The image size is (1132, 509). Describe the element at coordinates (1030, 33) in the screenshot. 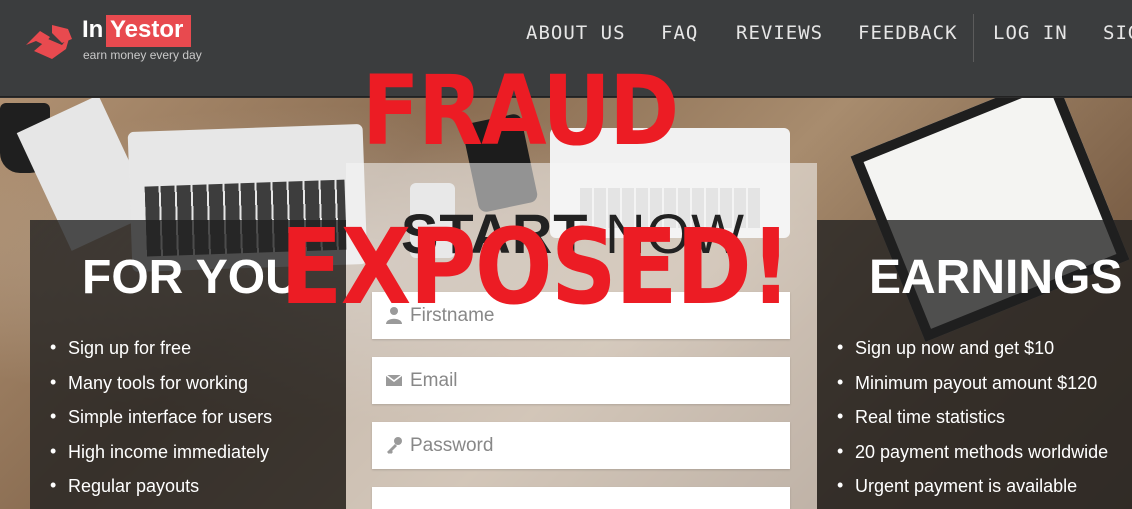

I see `nav-log-in: LOG IN` at that location.